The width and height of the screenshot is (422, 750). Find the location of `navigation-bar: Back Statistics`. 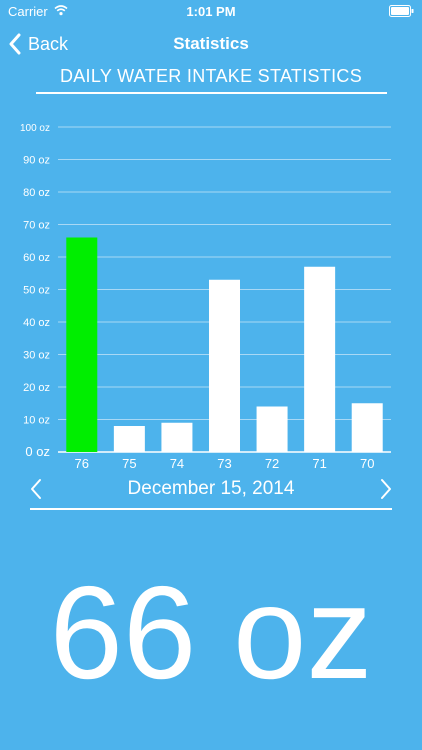

navigation-bar: Back Statistics is located at coordinates (211, 44).